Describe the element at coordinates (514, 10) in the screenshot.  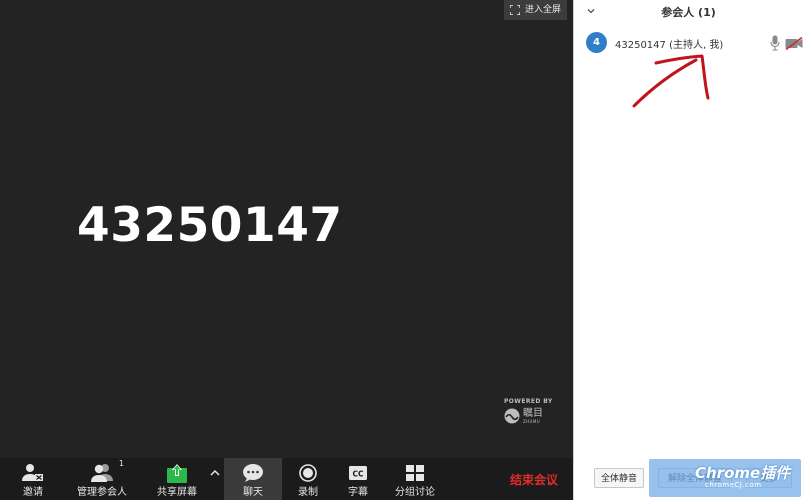
I see `fullscreen-icon` at that location.